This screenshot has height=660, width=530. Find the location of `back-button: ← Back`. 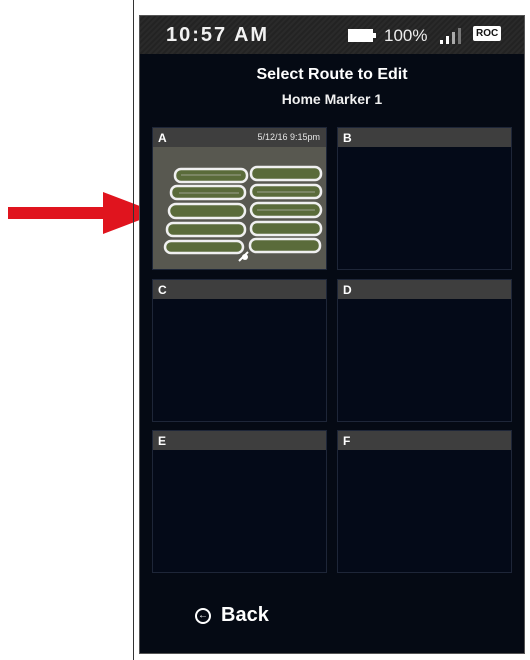

back-button: ← Back is located at coordinates (232, 615).